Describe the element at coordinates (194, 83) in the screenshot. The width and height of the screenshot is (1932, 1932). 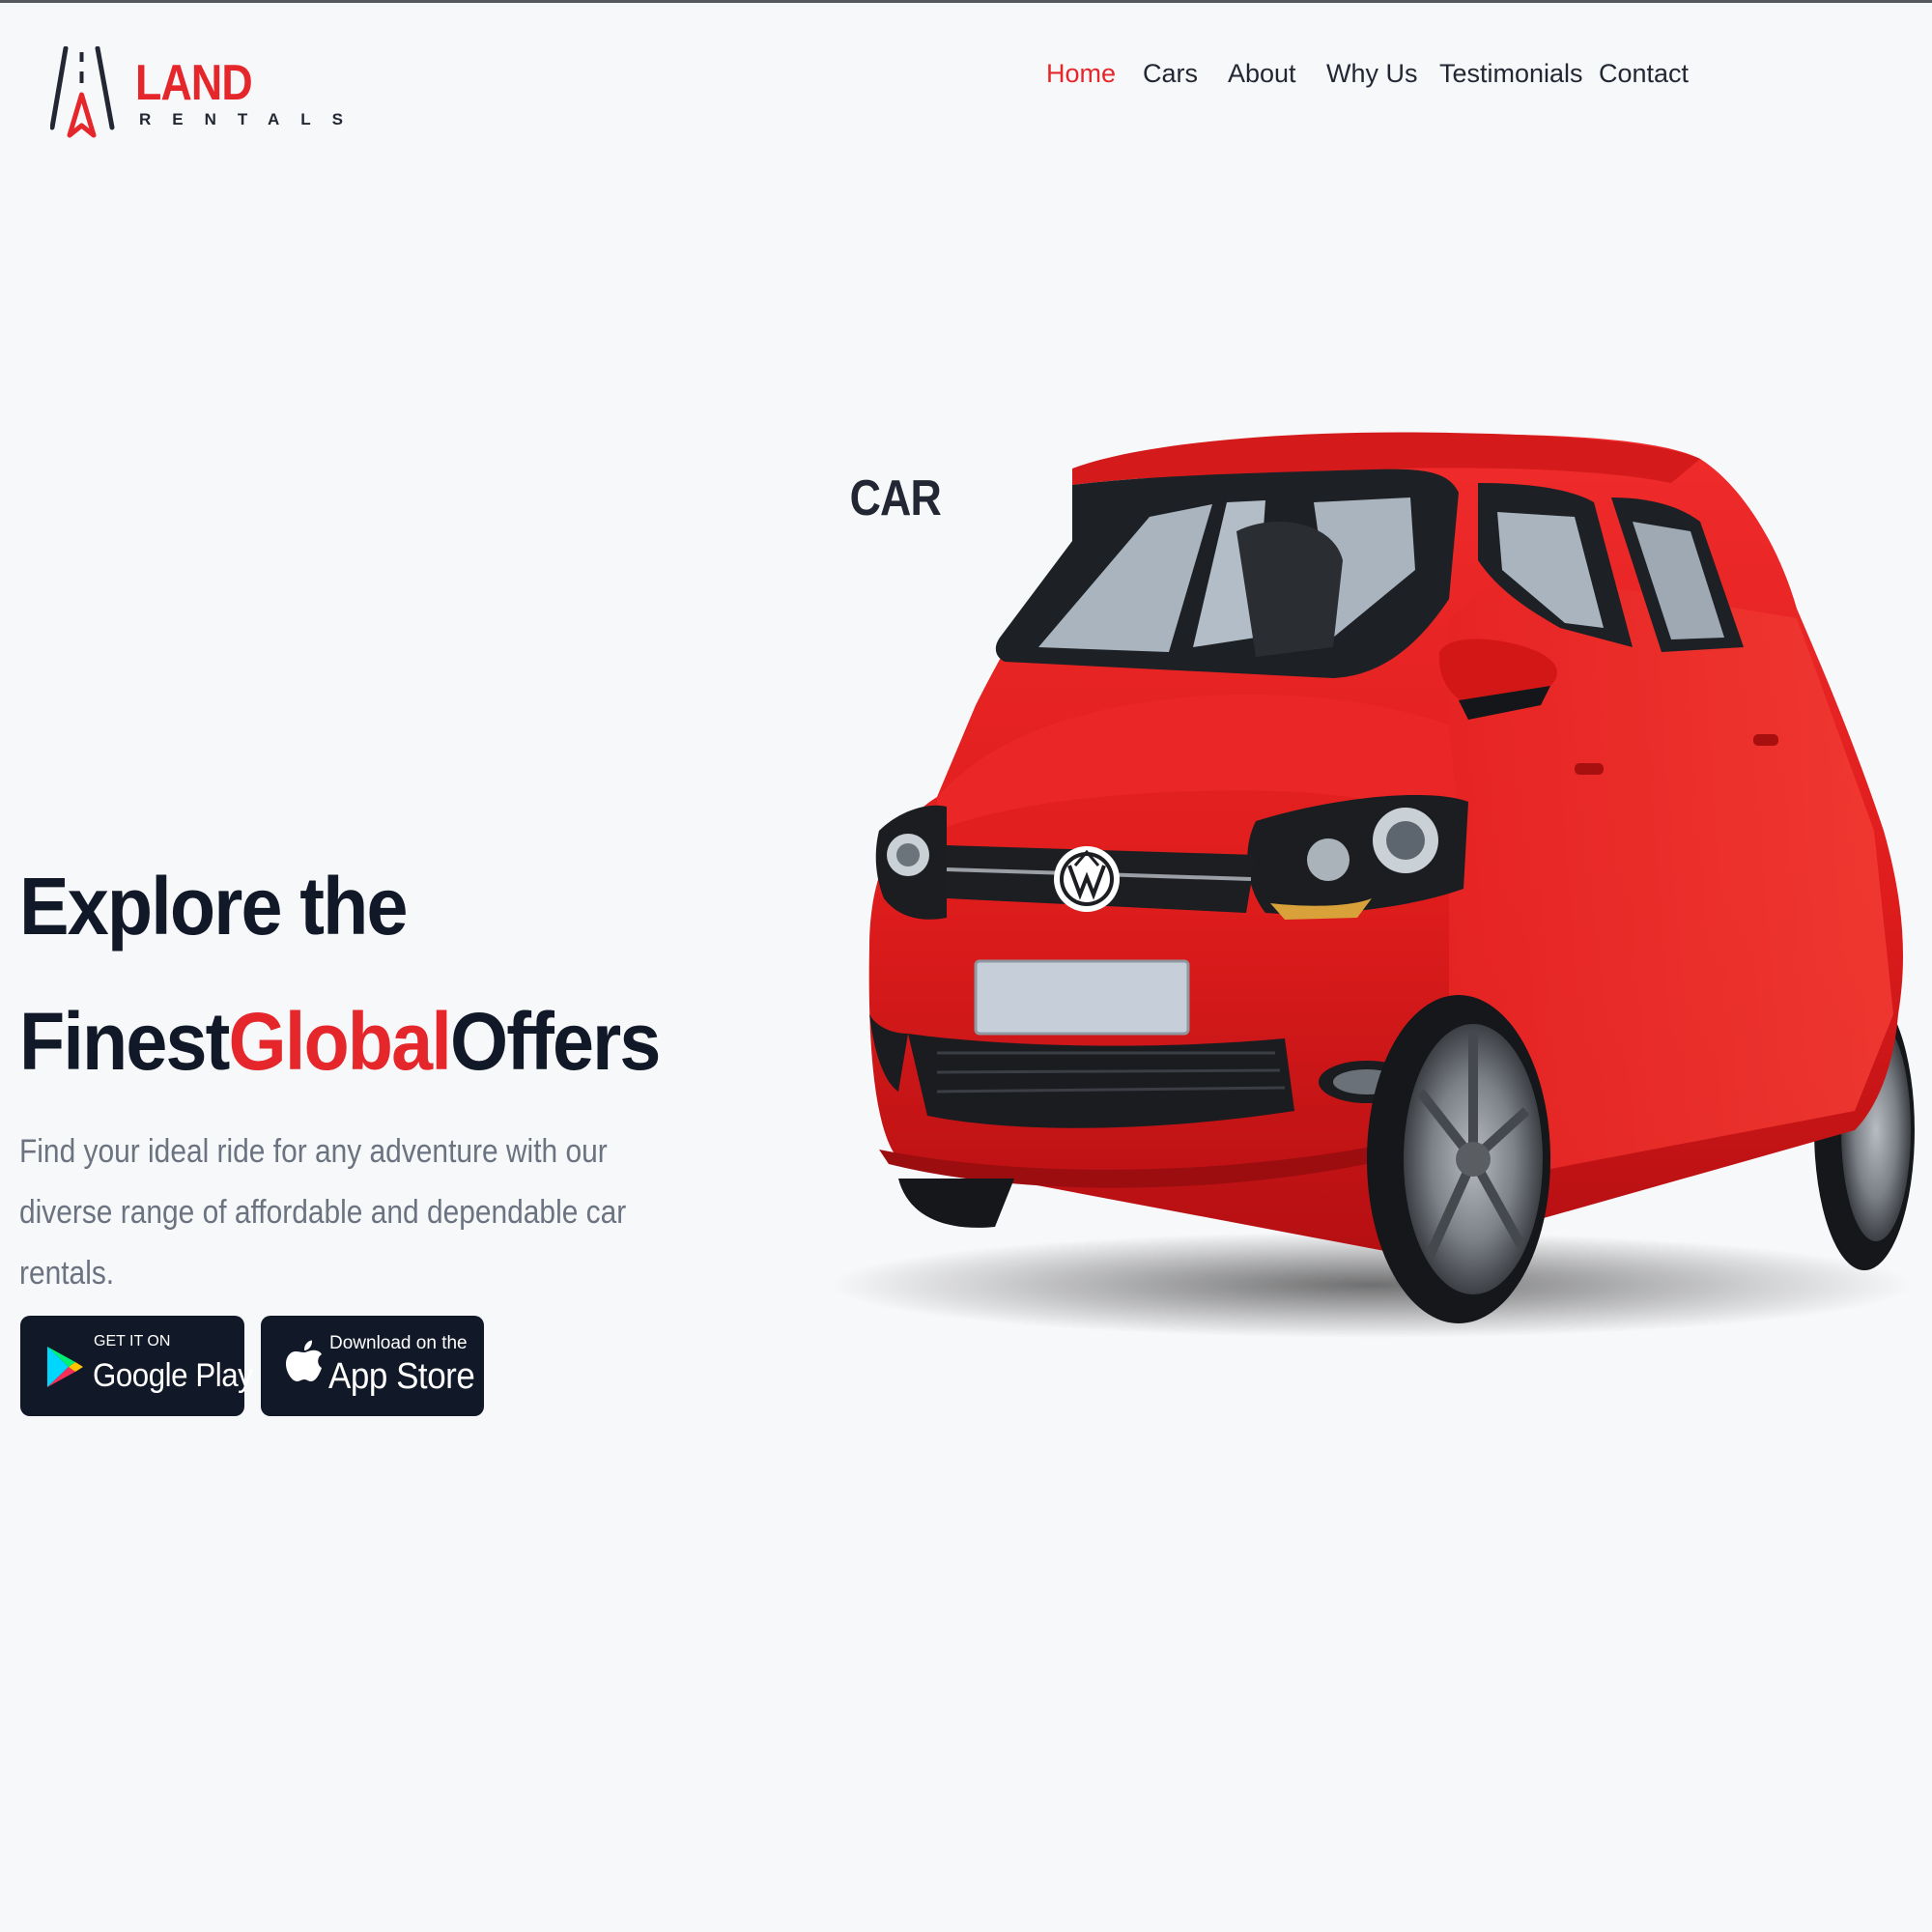
I see `brand-name-part2: LAND` at that location.